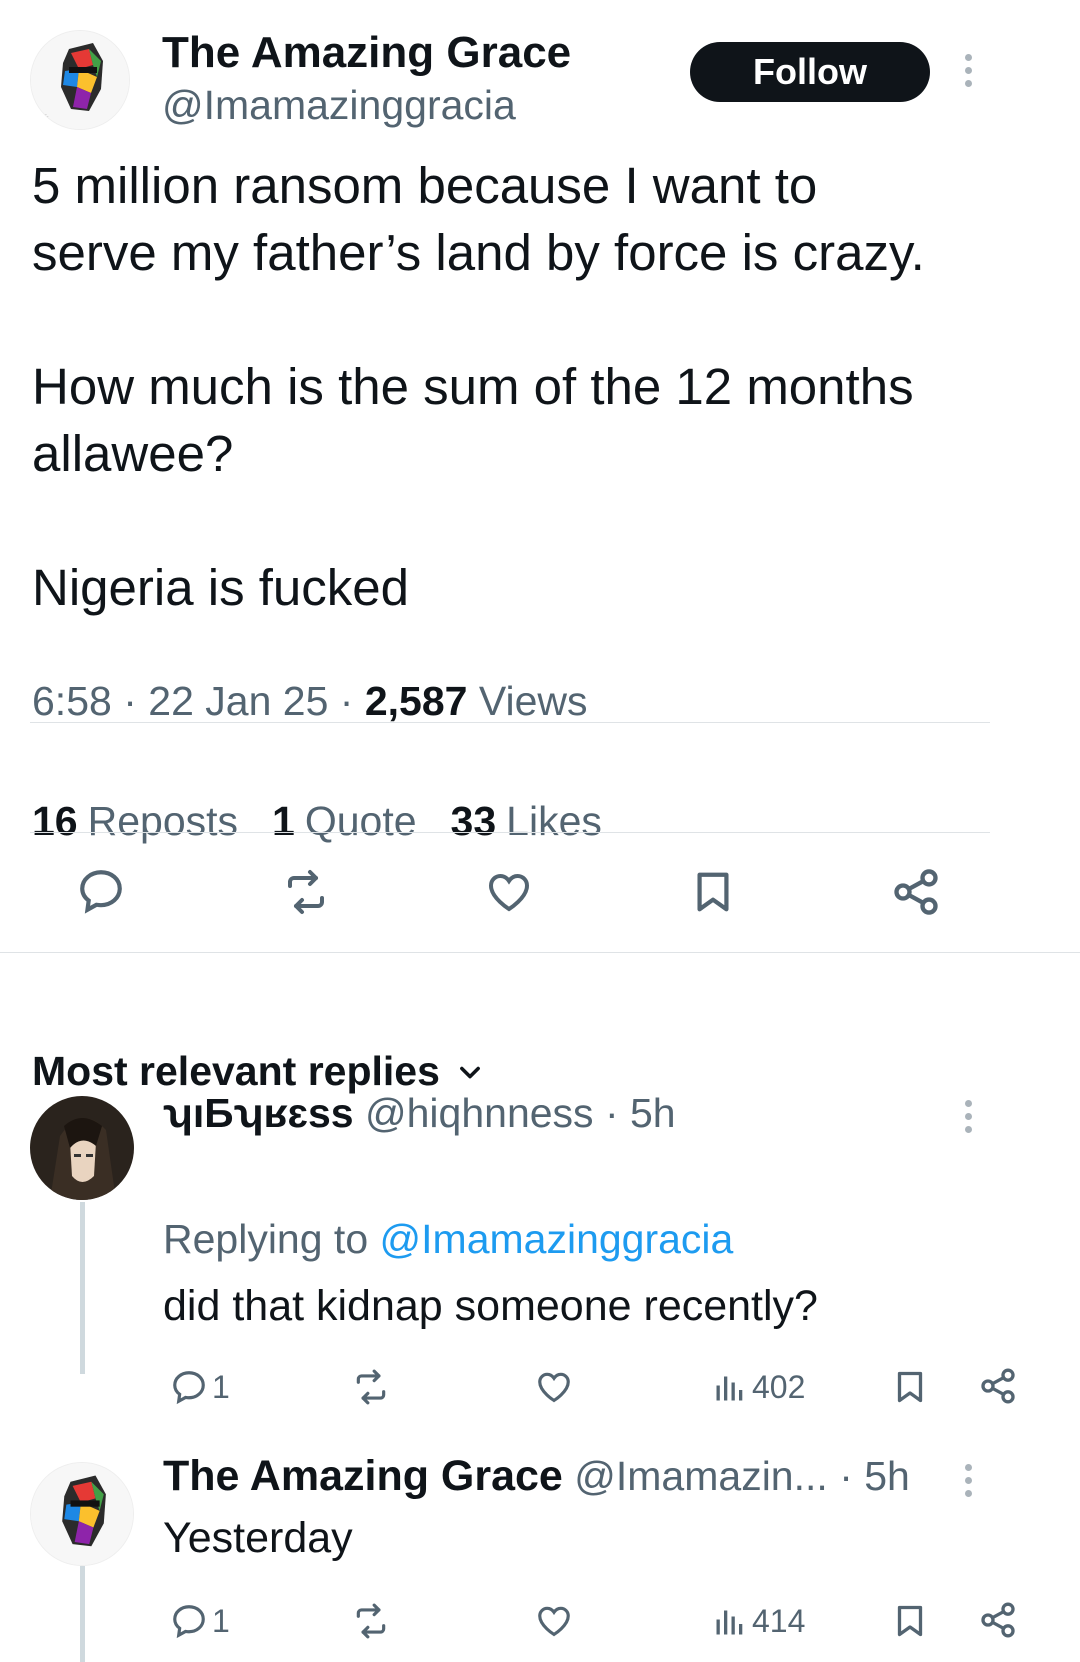 The width and height of the screenshot is (1080, 1662). What do you see at coordinates (473, 821) in the screenshot?
I see `likes-count: 33` at bounding box center [473, 821].